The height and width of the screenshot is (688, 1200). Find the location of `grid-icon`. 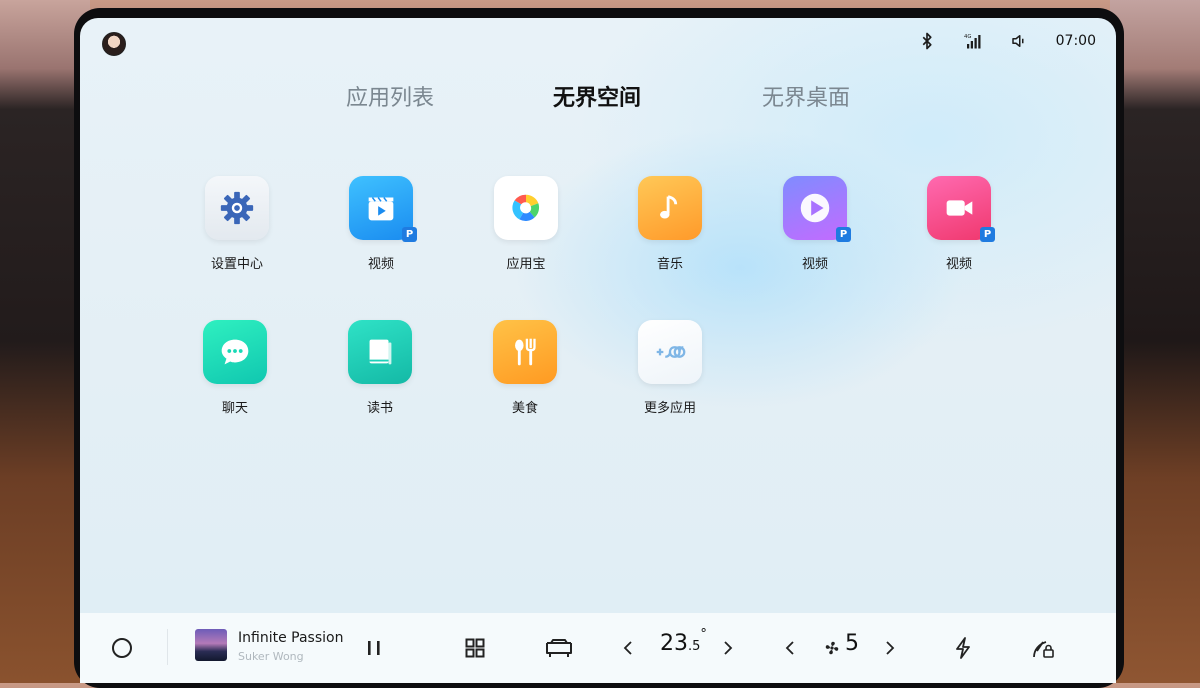

grid-icon is located at coordinates (475, 648).